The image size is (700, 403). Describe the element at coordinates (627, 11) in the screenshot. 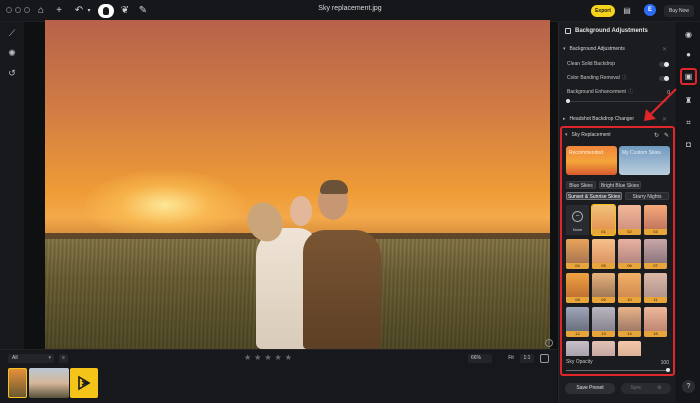

I see `folder-icon: ▤` at that location.